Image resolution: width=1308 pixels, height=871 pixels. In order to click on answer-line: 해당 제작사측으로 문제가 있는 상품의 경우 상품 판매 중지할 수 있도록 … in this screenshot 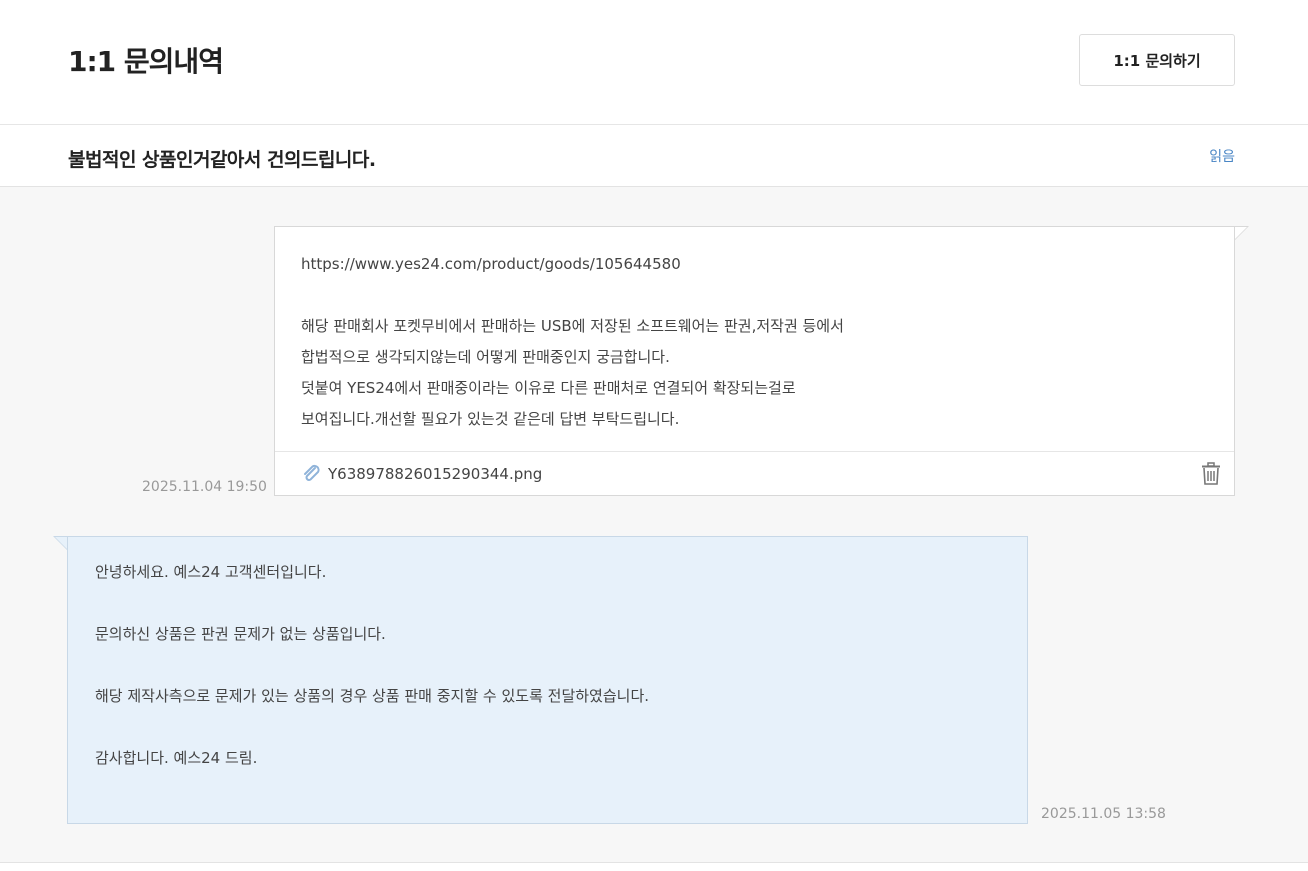, I will do `click(372, 696)`.